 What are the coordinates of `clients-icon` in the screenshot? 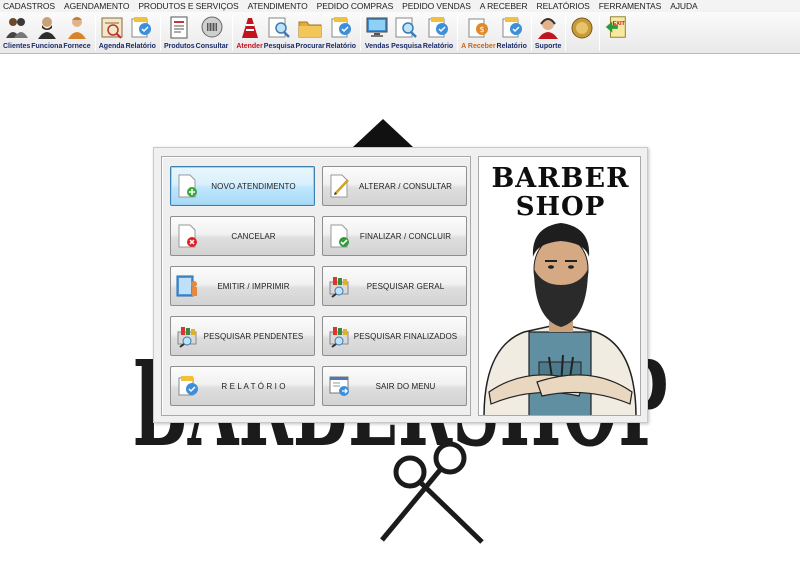 It's located at (17, 27).